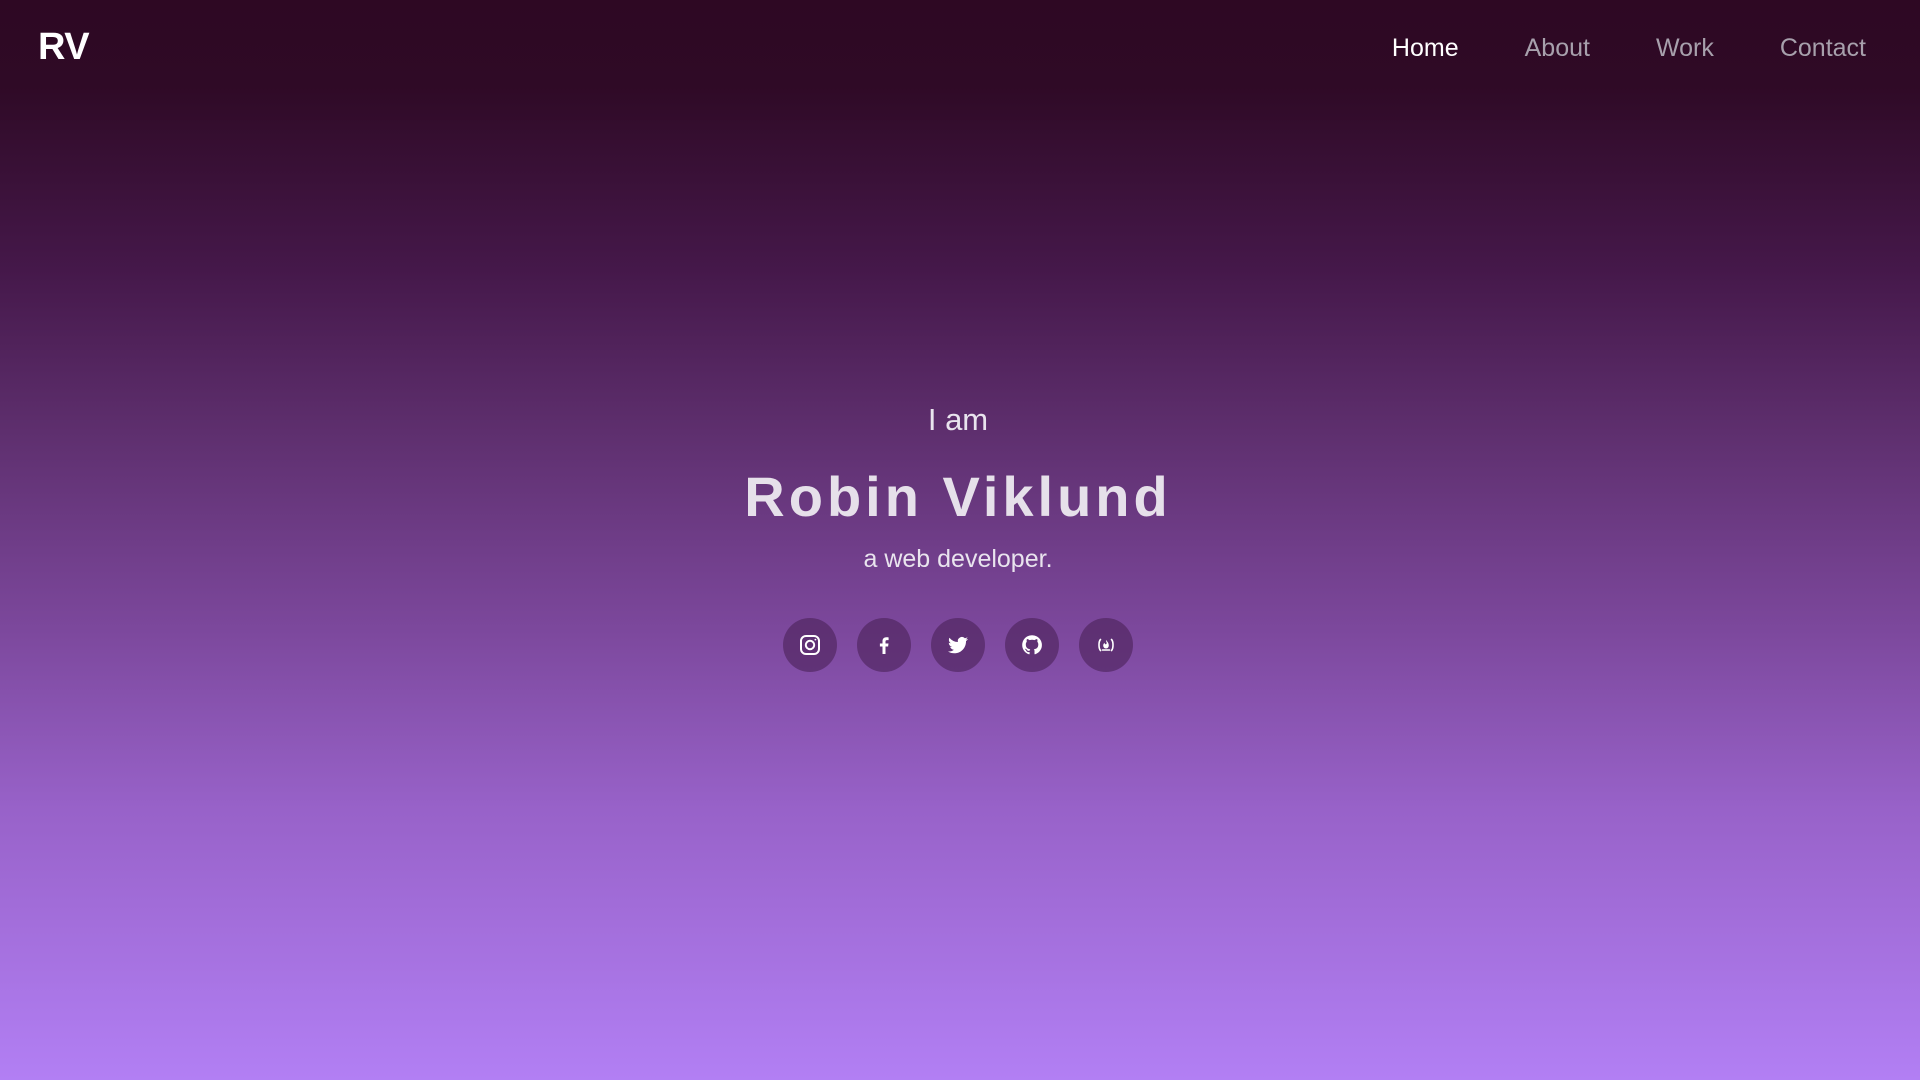 The height and width of the screenshot is (1080, 1920). I want to click on facebook-icon, so click(884, 645).